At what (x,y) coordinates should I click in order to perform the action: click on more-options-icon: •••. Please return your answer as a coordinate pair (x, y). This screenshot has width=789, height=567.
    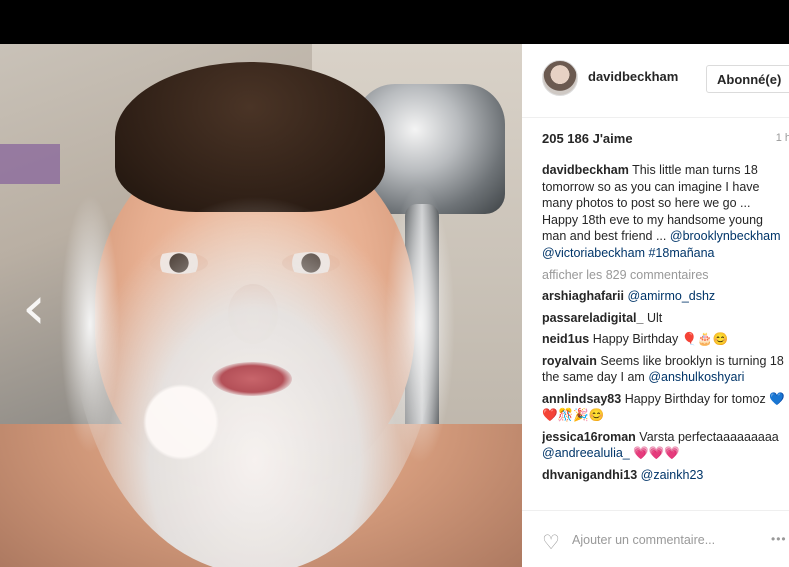
    Looking at the image, I should click on (779, 539).